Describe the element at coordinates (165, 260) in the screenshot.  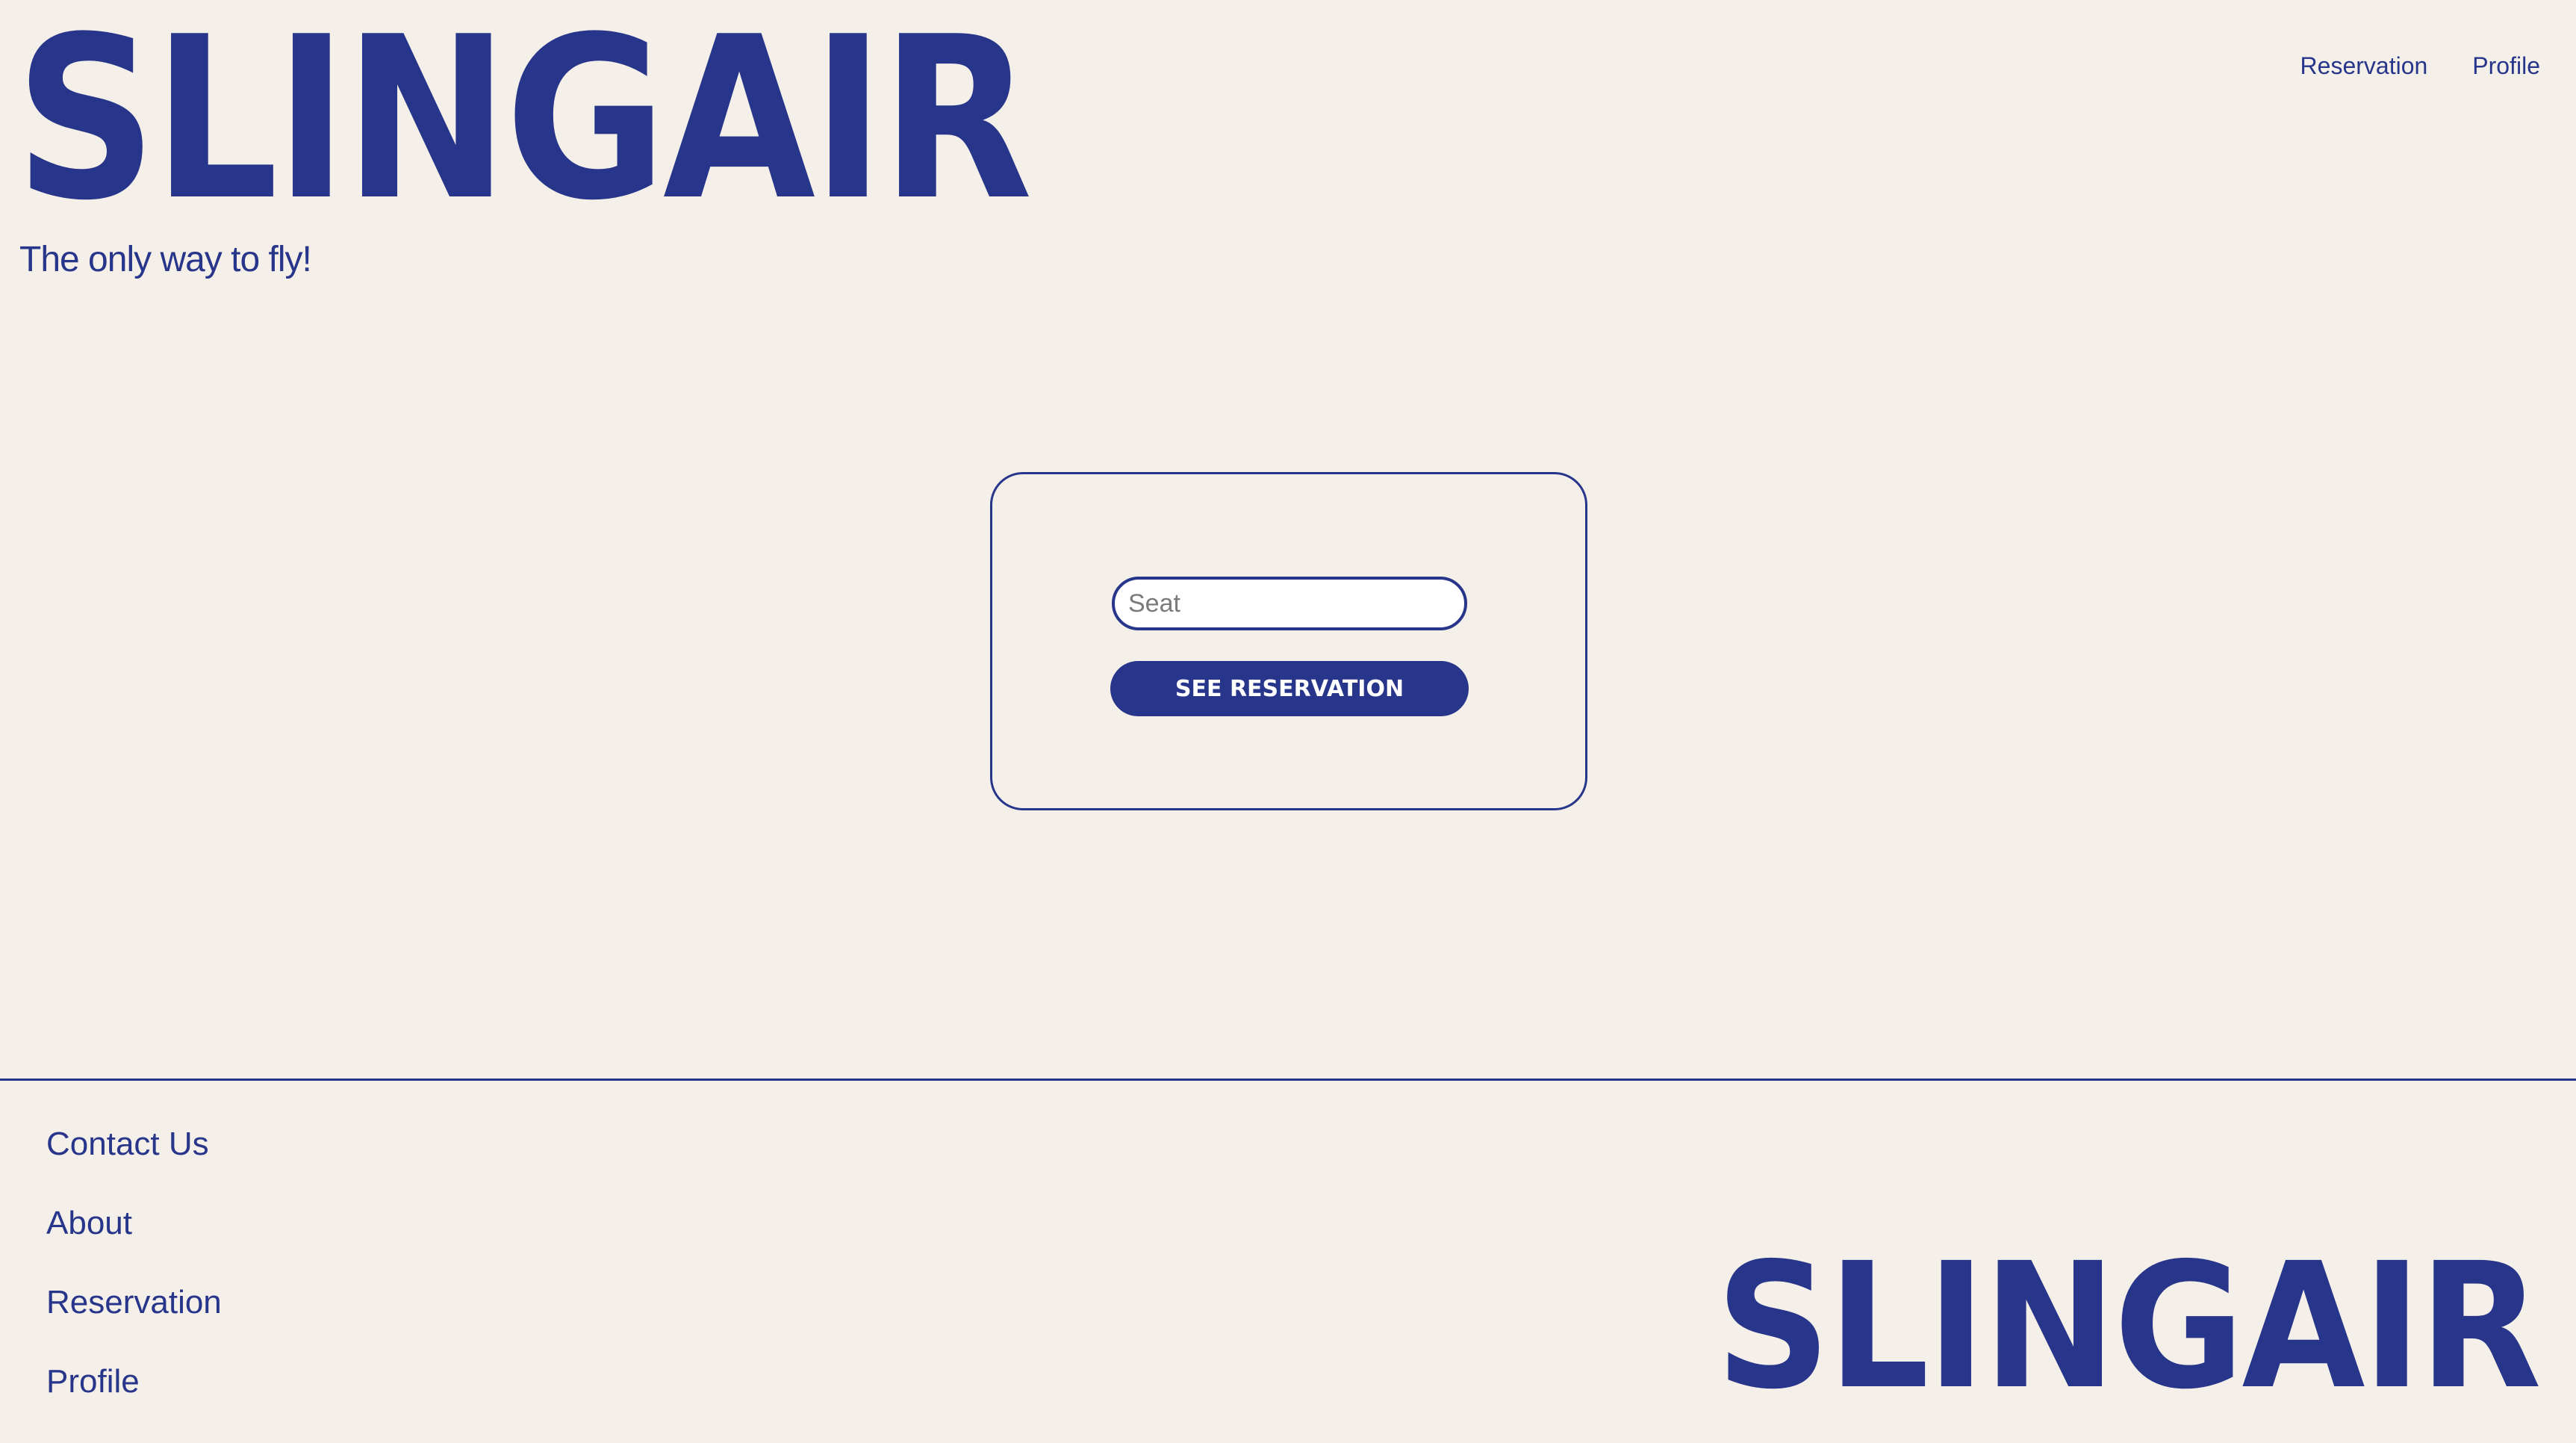
I see `brand-tagline: The only way to fly!` at that location.